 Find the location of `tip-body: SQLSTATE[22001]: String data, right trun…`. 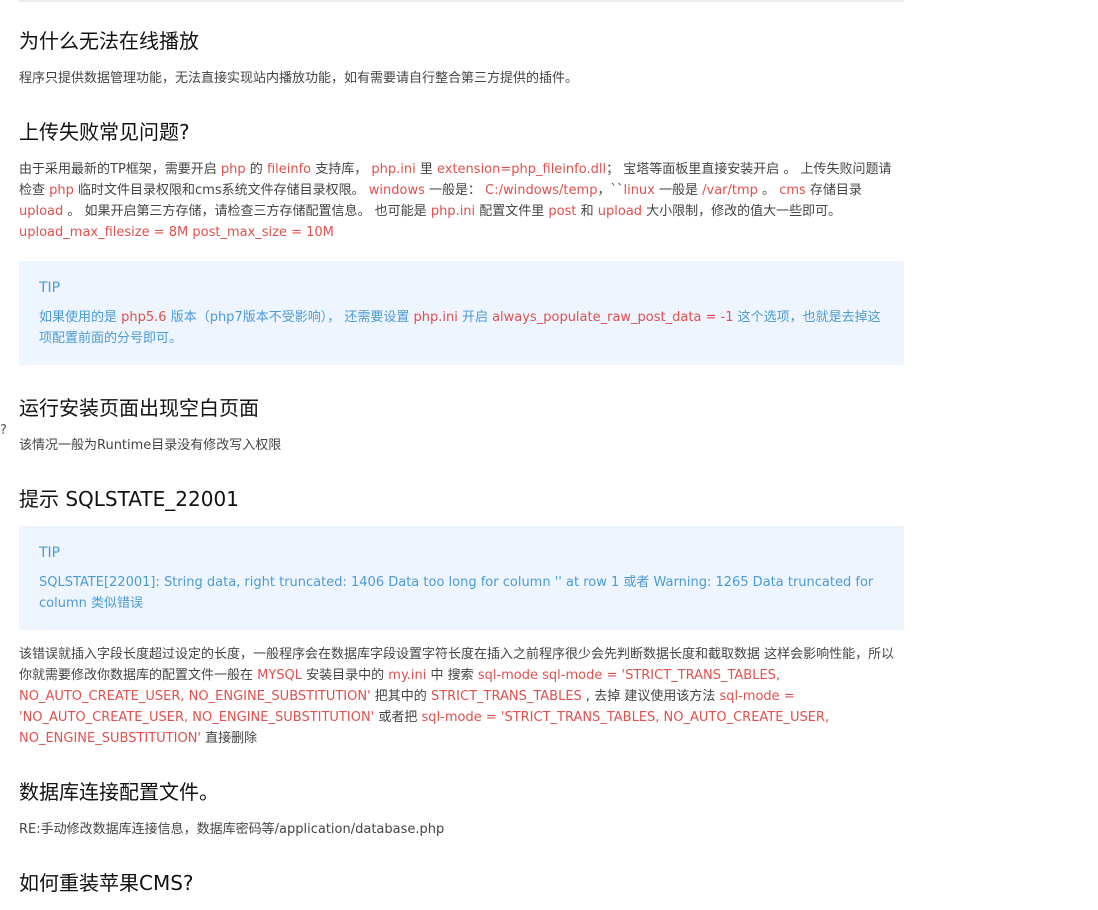

tip-body: SQLSTATE[22001]: String data, right trun… is located at coordinates (456, 593).